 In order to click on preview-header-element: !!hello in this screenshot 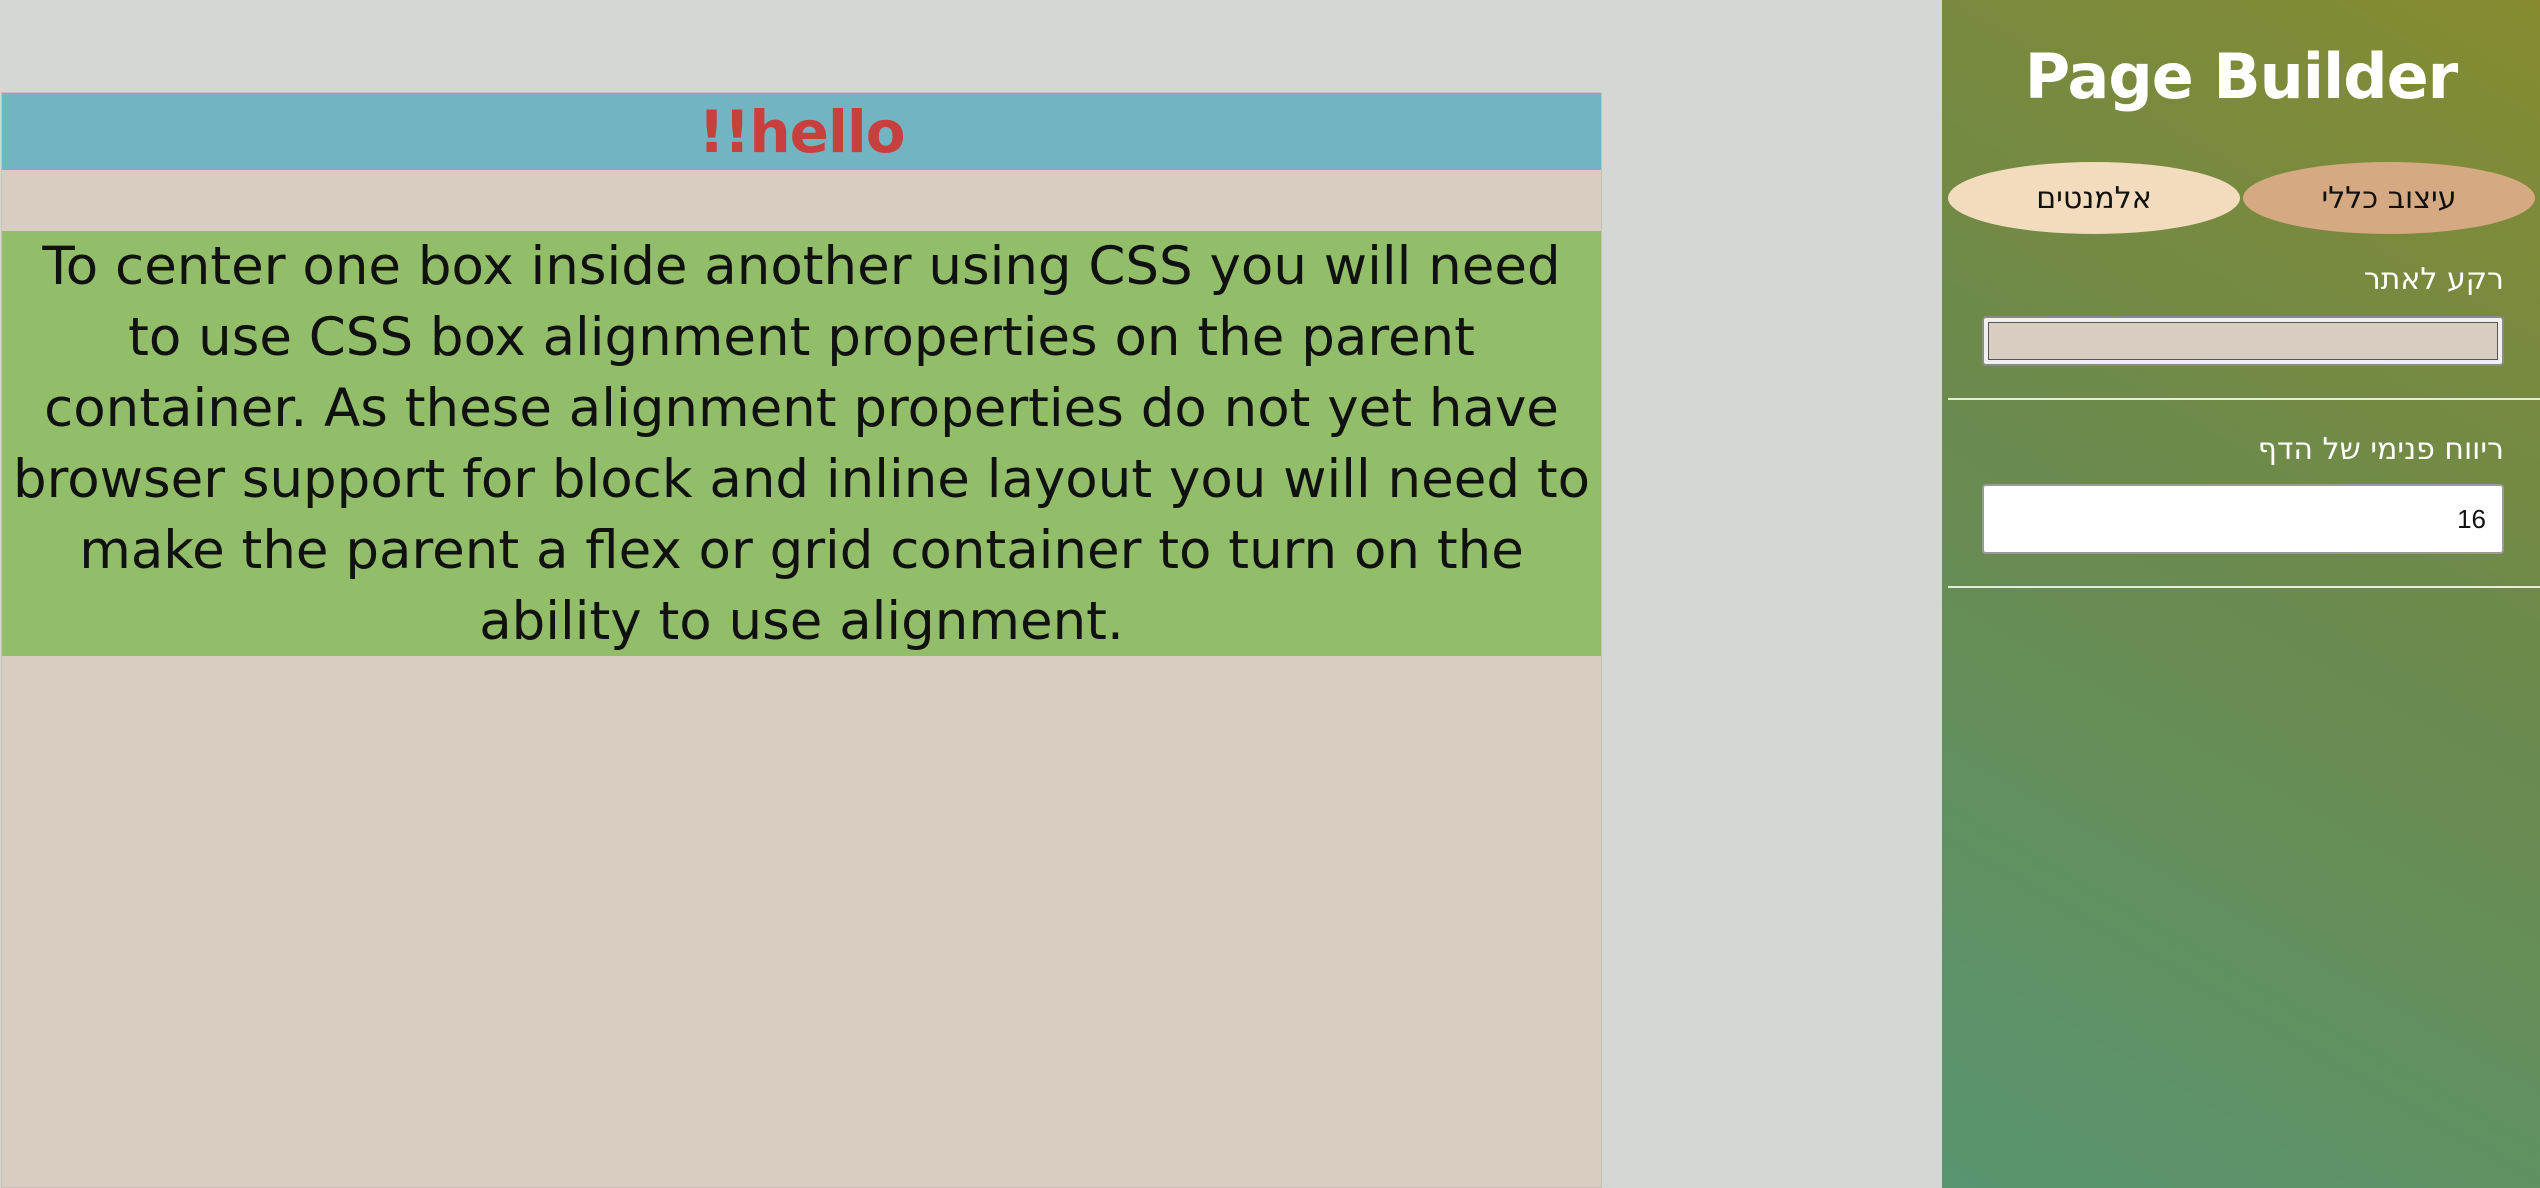, I will do `click(801, 131)`.